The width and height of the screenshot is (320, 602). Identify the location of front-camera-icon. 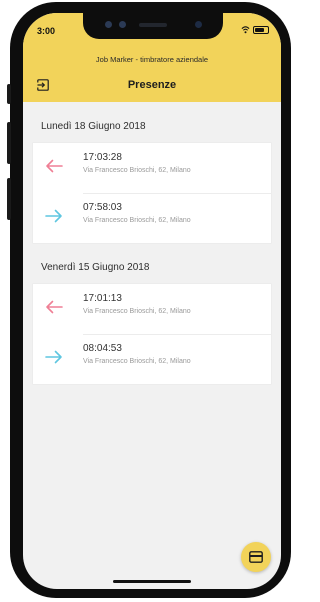
(198, 24).